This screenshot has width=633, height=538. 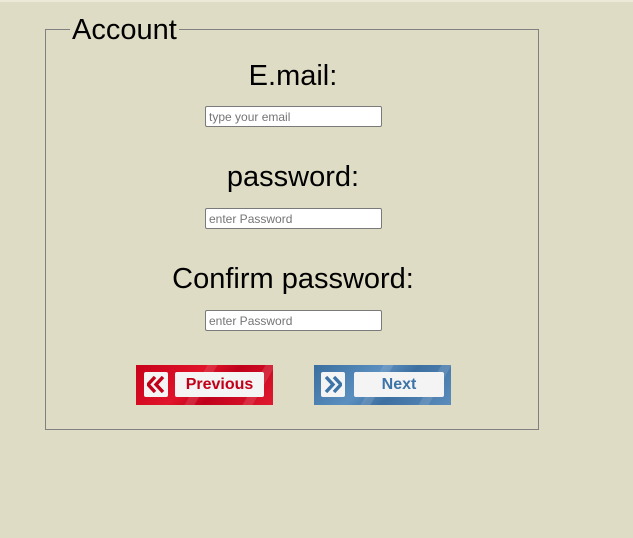 I want to click on next-button-label: Next, so click(x=399, y=384).